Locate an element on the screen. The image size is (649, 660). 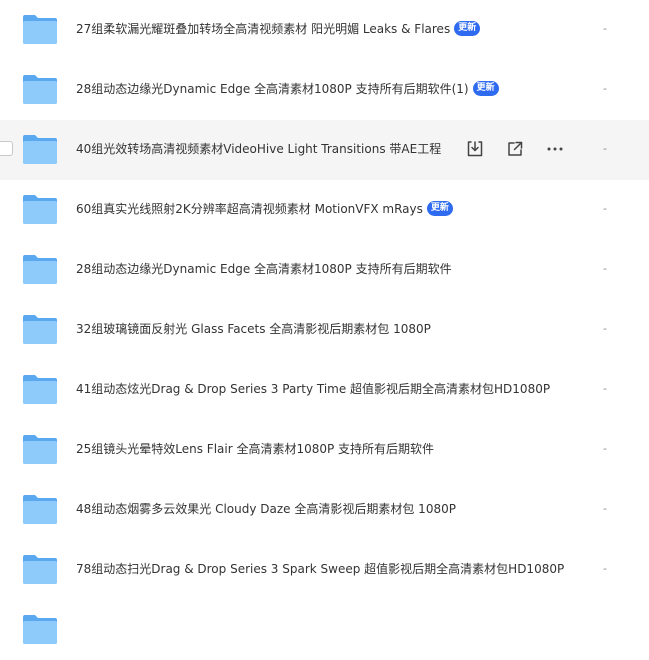
download-icon is located at coordinates (475, 149).